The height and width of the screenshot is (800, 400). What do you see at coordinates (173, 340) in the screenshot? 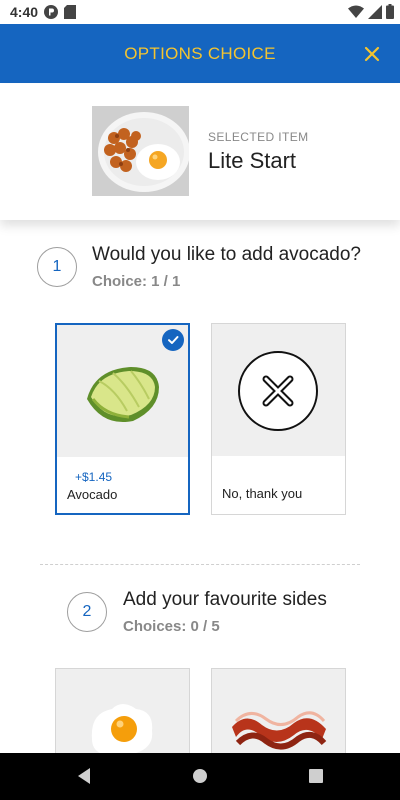
I see `checkmark-icon` at bounding box center [173, 340].